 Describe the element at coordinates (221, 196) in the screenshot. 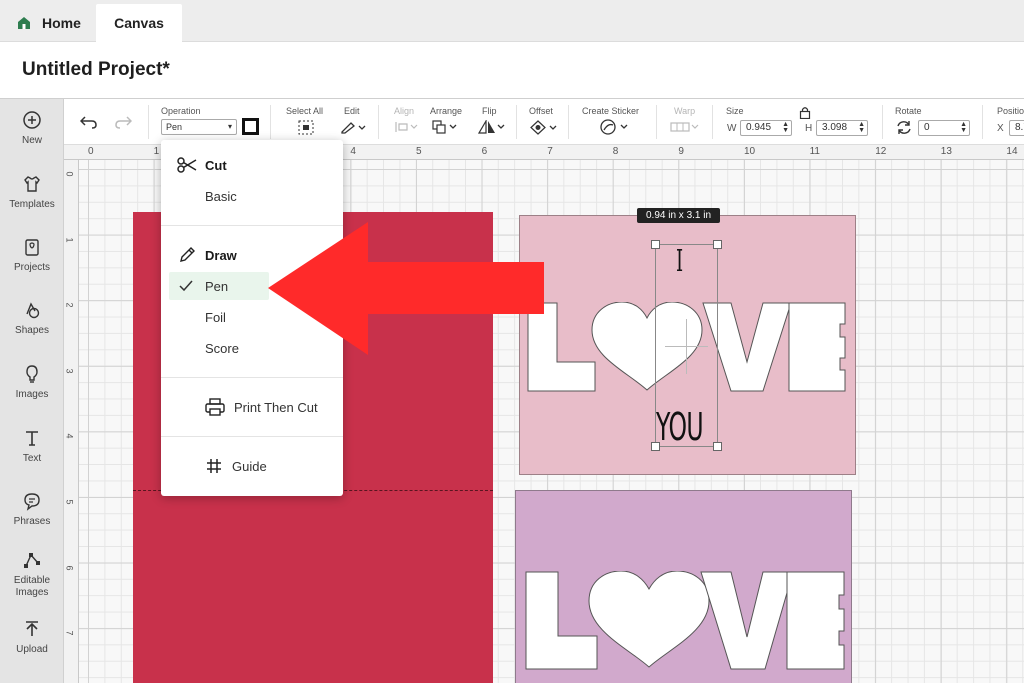

I see `menu-item-basic-label: Basic` at that location.